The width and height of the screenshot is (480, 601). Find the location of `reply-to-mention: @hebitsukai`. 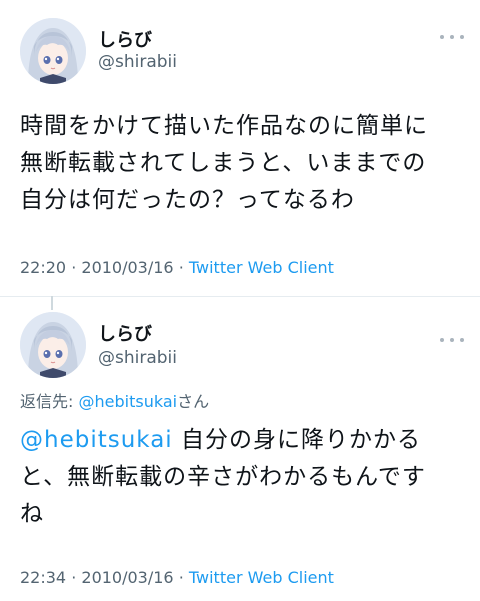

reply-to-mention: @hebitsukai is located at coordinates (128, 401).